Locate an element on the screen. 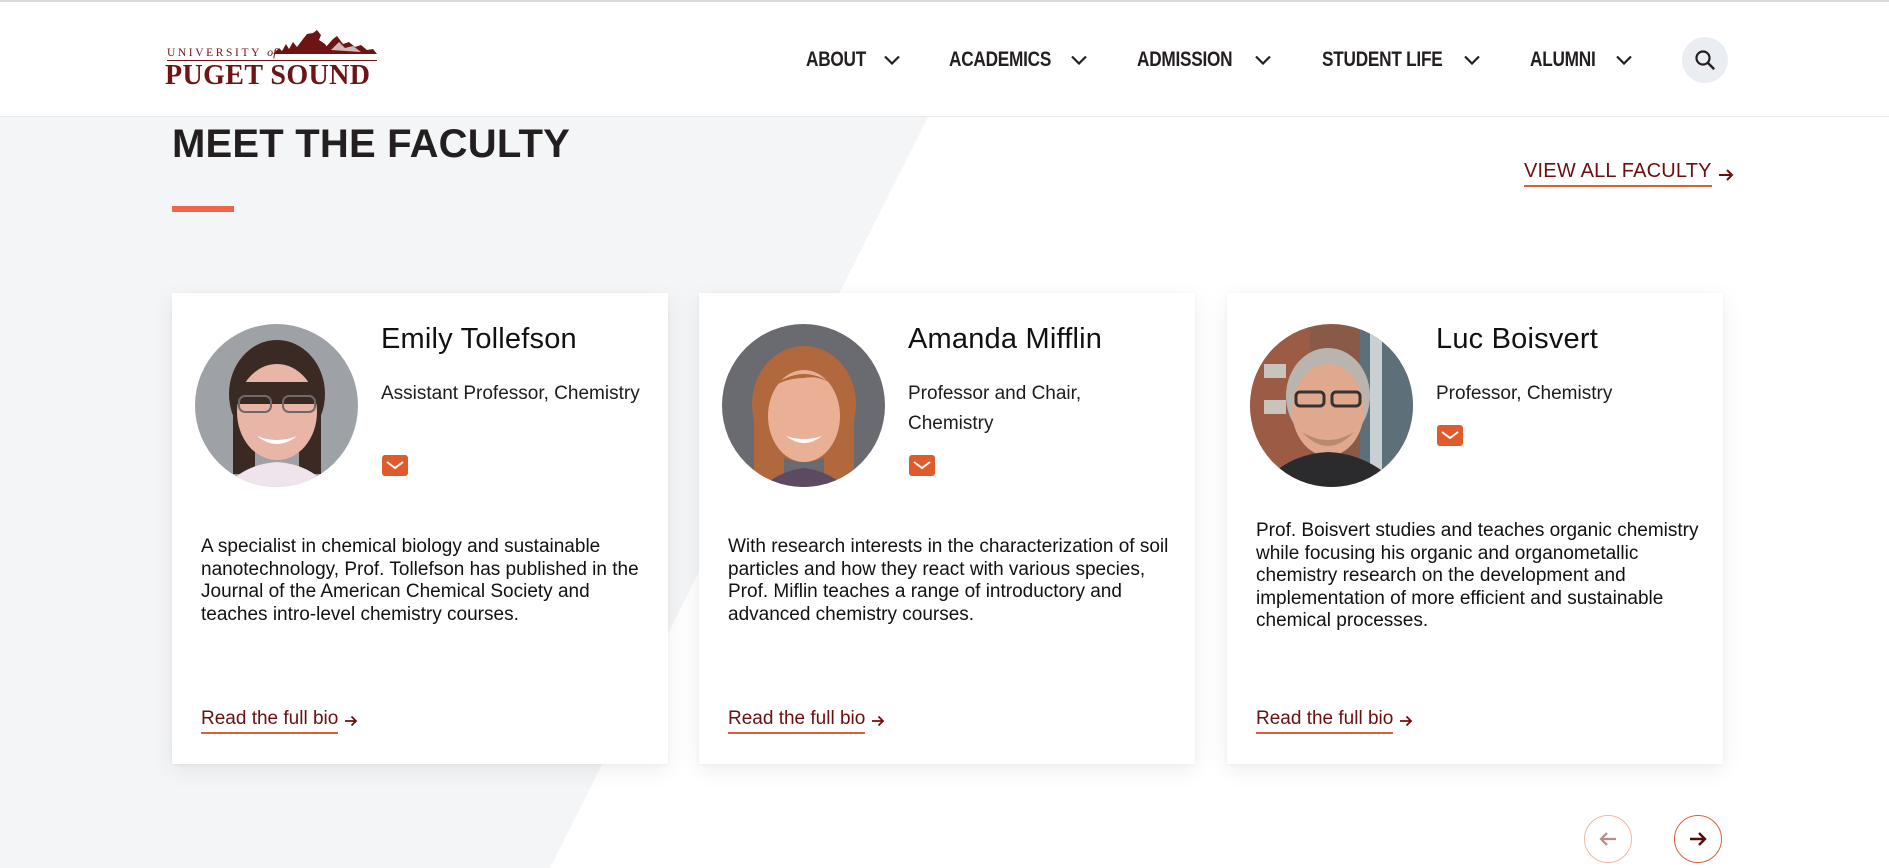  nav-label: ABOUT is located at coordinates (836, 59).